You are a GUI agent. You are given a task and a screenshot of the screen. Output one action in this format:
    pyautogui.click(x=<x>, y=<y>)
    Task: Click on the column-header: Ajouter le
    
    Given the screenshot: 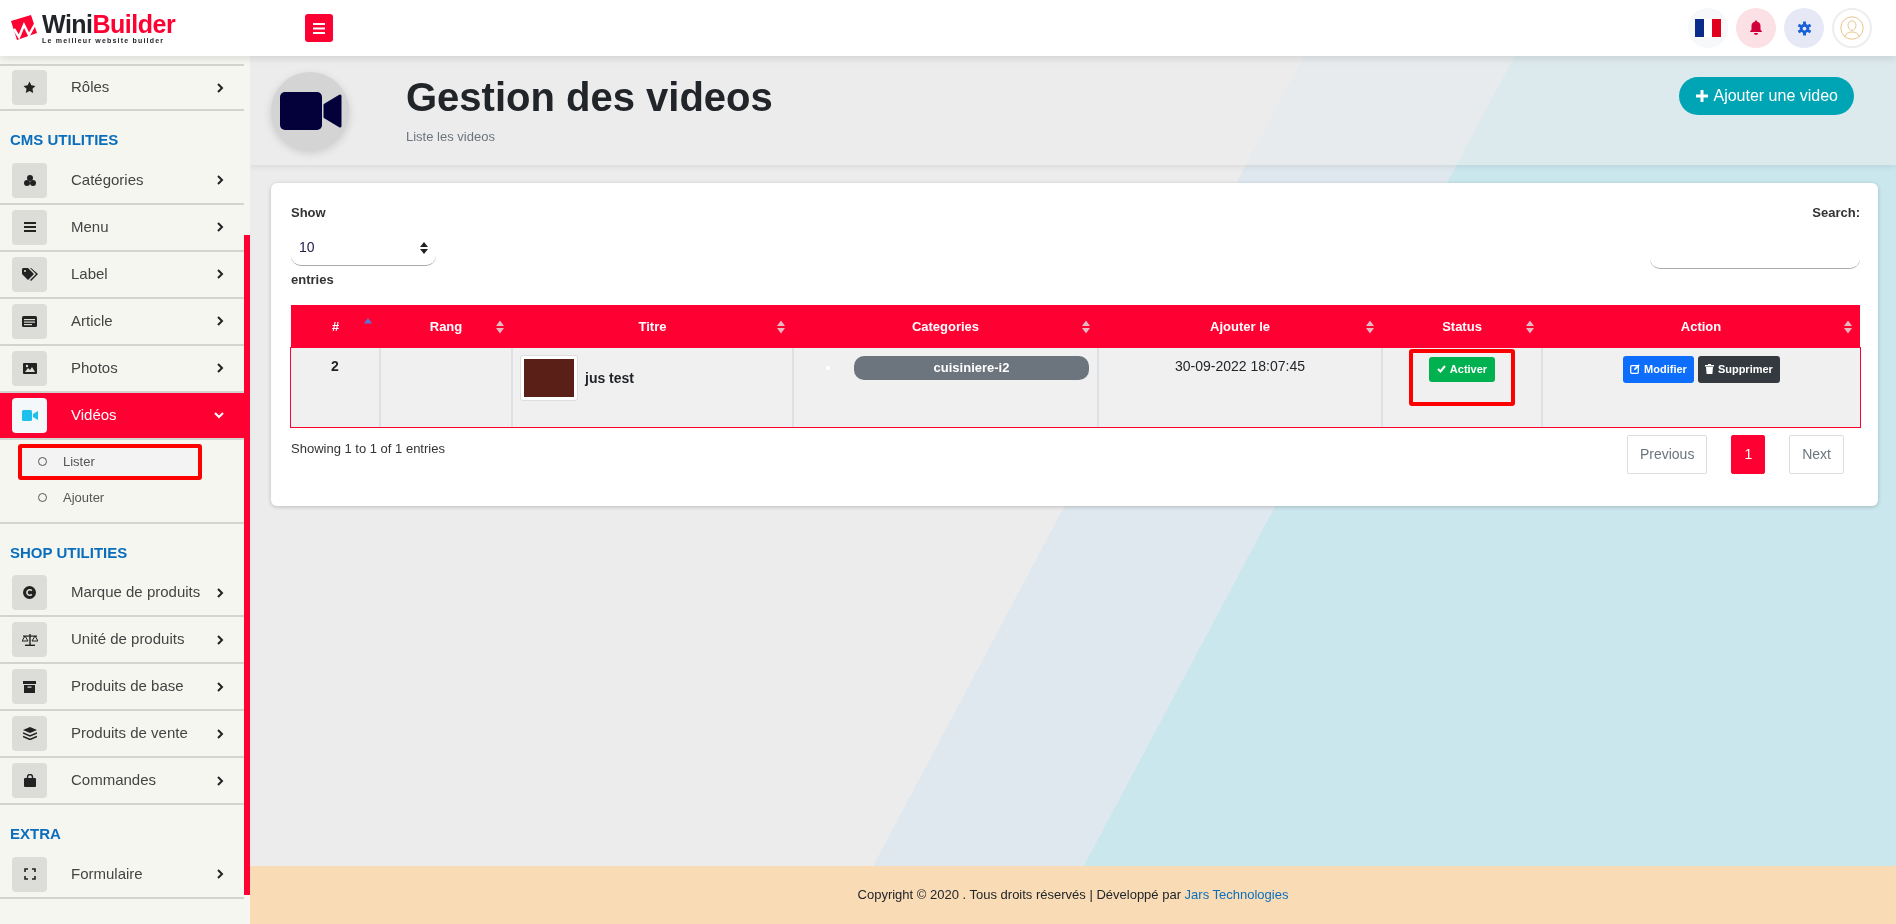 What is the action you would take?
    pyautogui.click(x=1240, y=326)
    